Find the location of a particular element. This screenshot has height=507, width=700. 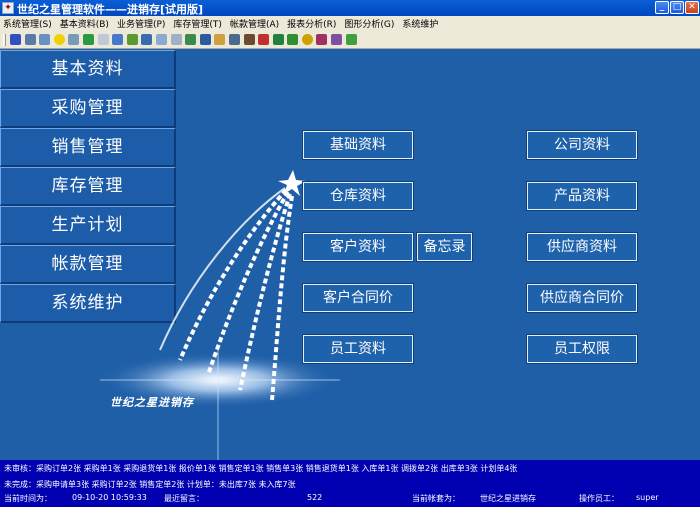

app-icon: ✦ is located at coordinates (8, 8).